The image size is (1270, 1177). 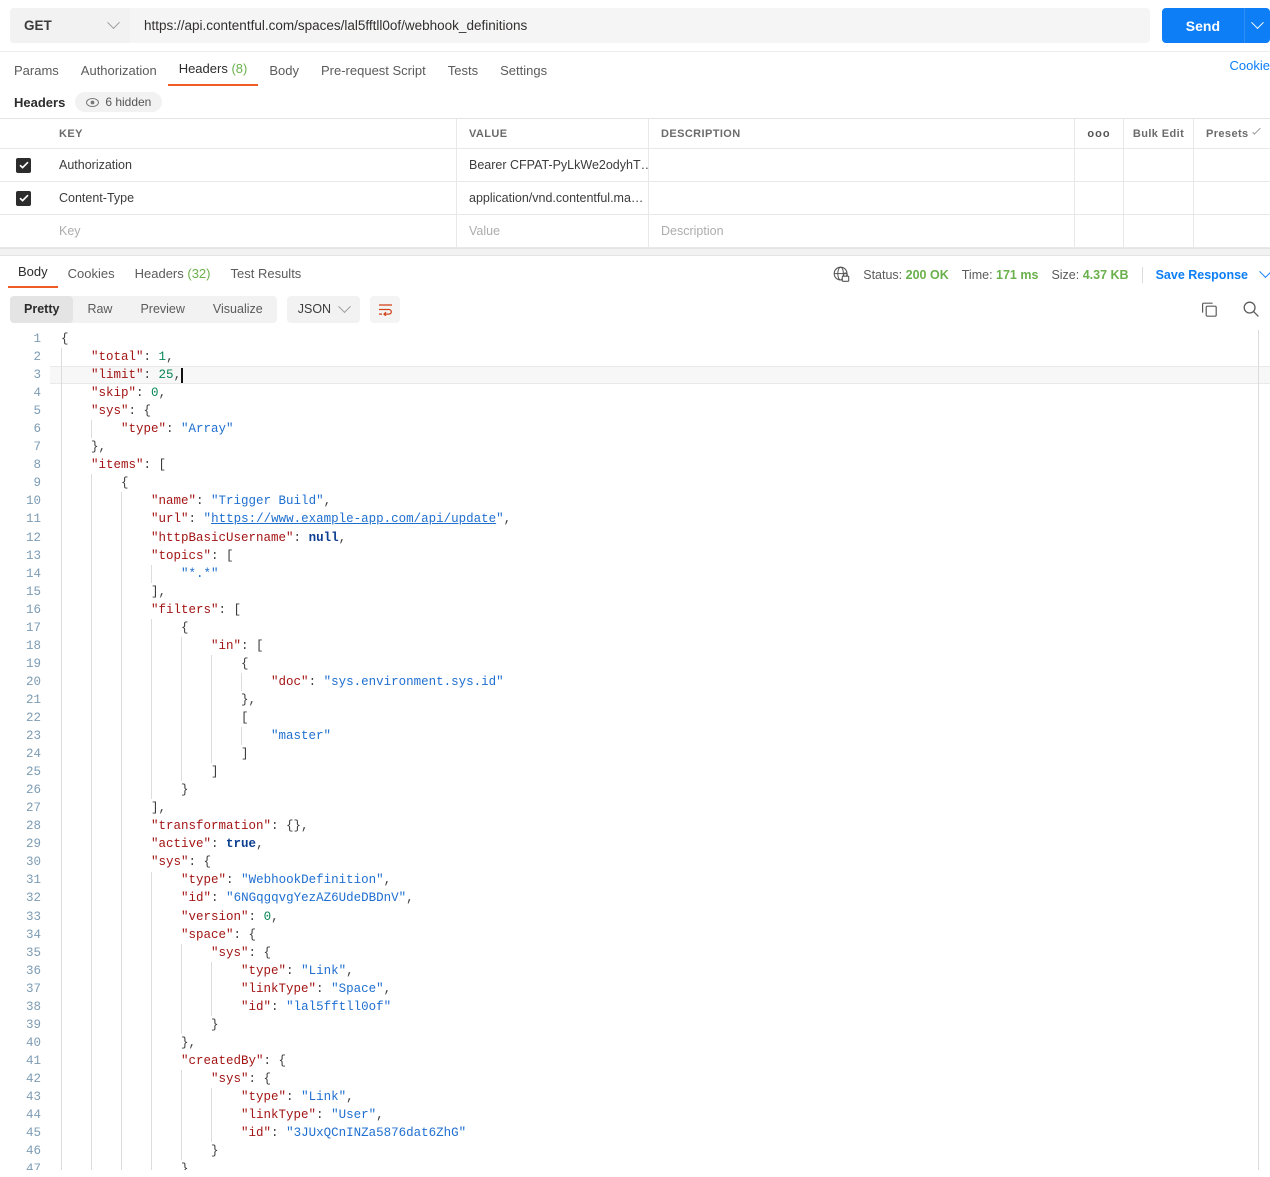 I want to click on response-tab-body: Body, so click(x=33, y=276).